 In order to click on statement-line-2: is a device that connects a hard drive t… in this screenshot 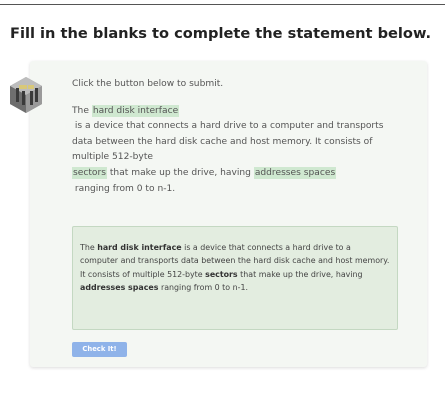, I will do `click(236, 127)`.